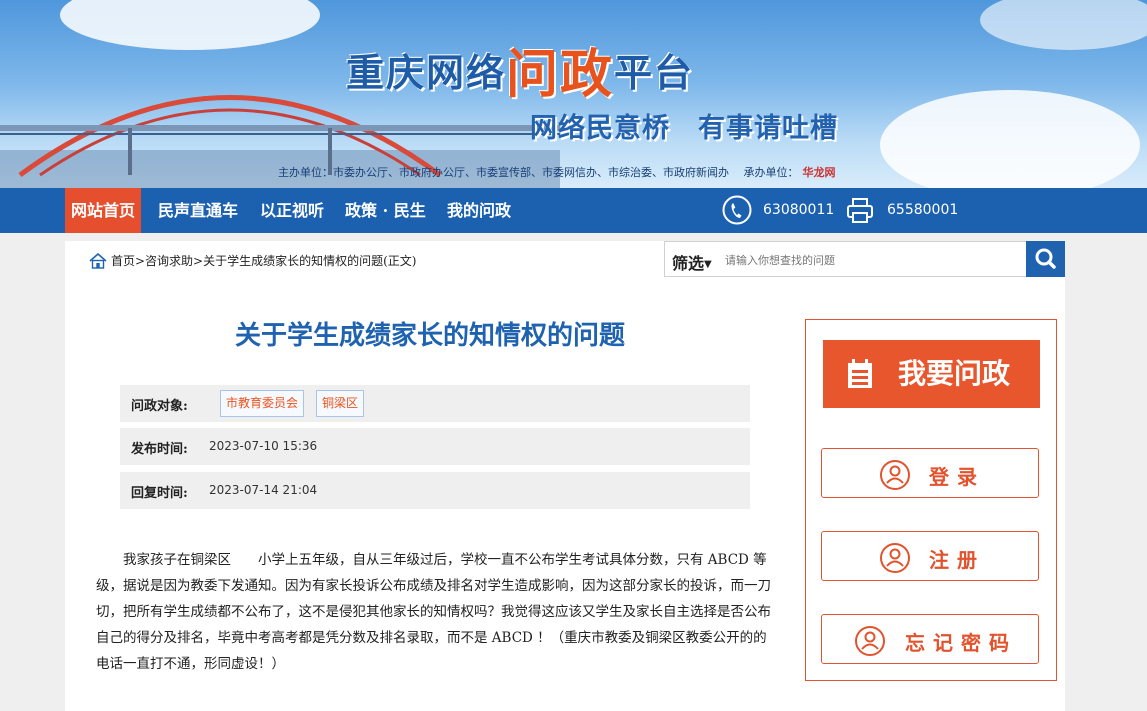  I want to click on fax-printer-icon, so click(860, 210).